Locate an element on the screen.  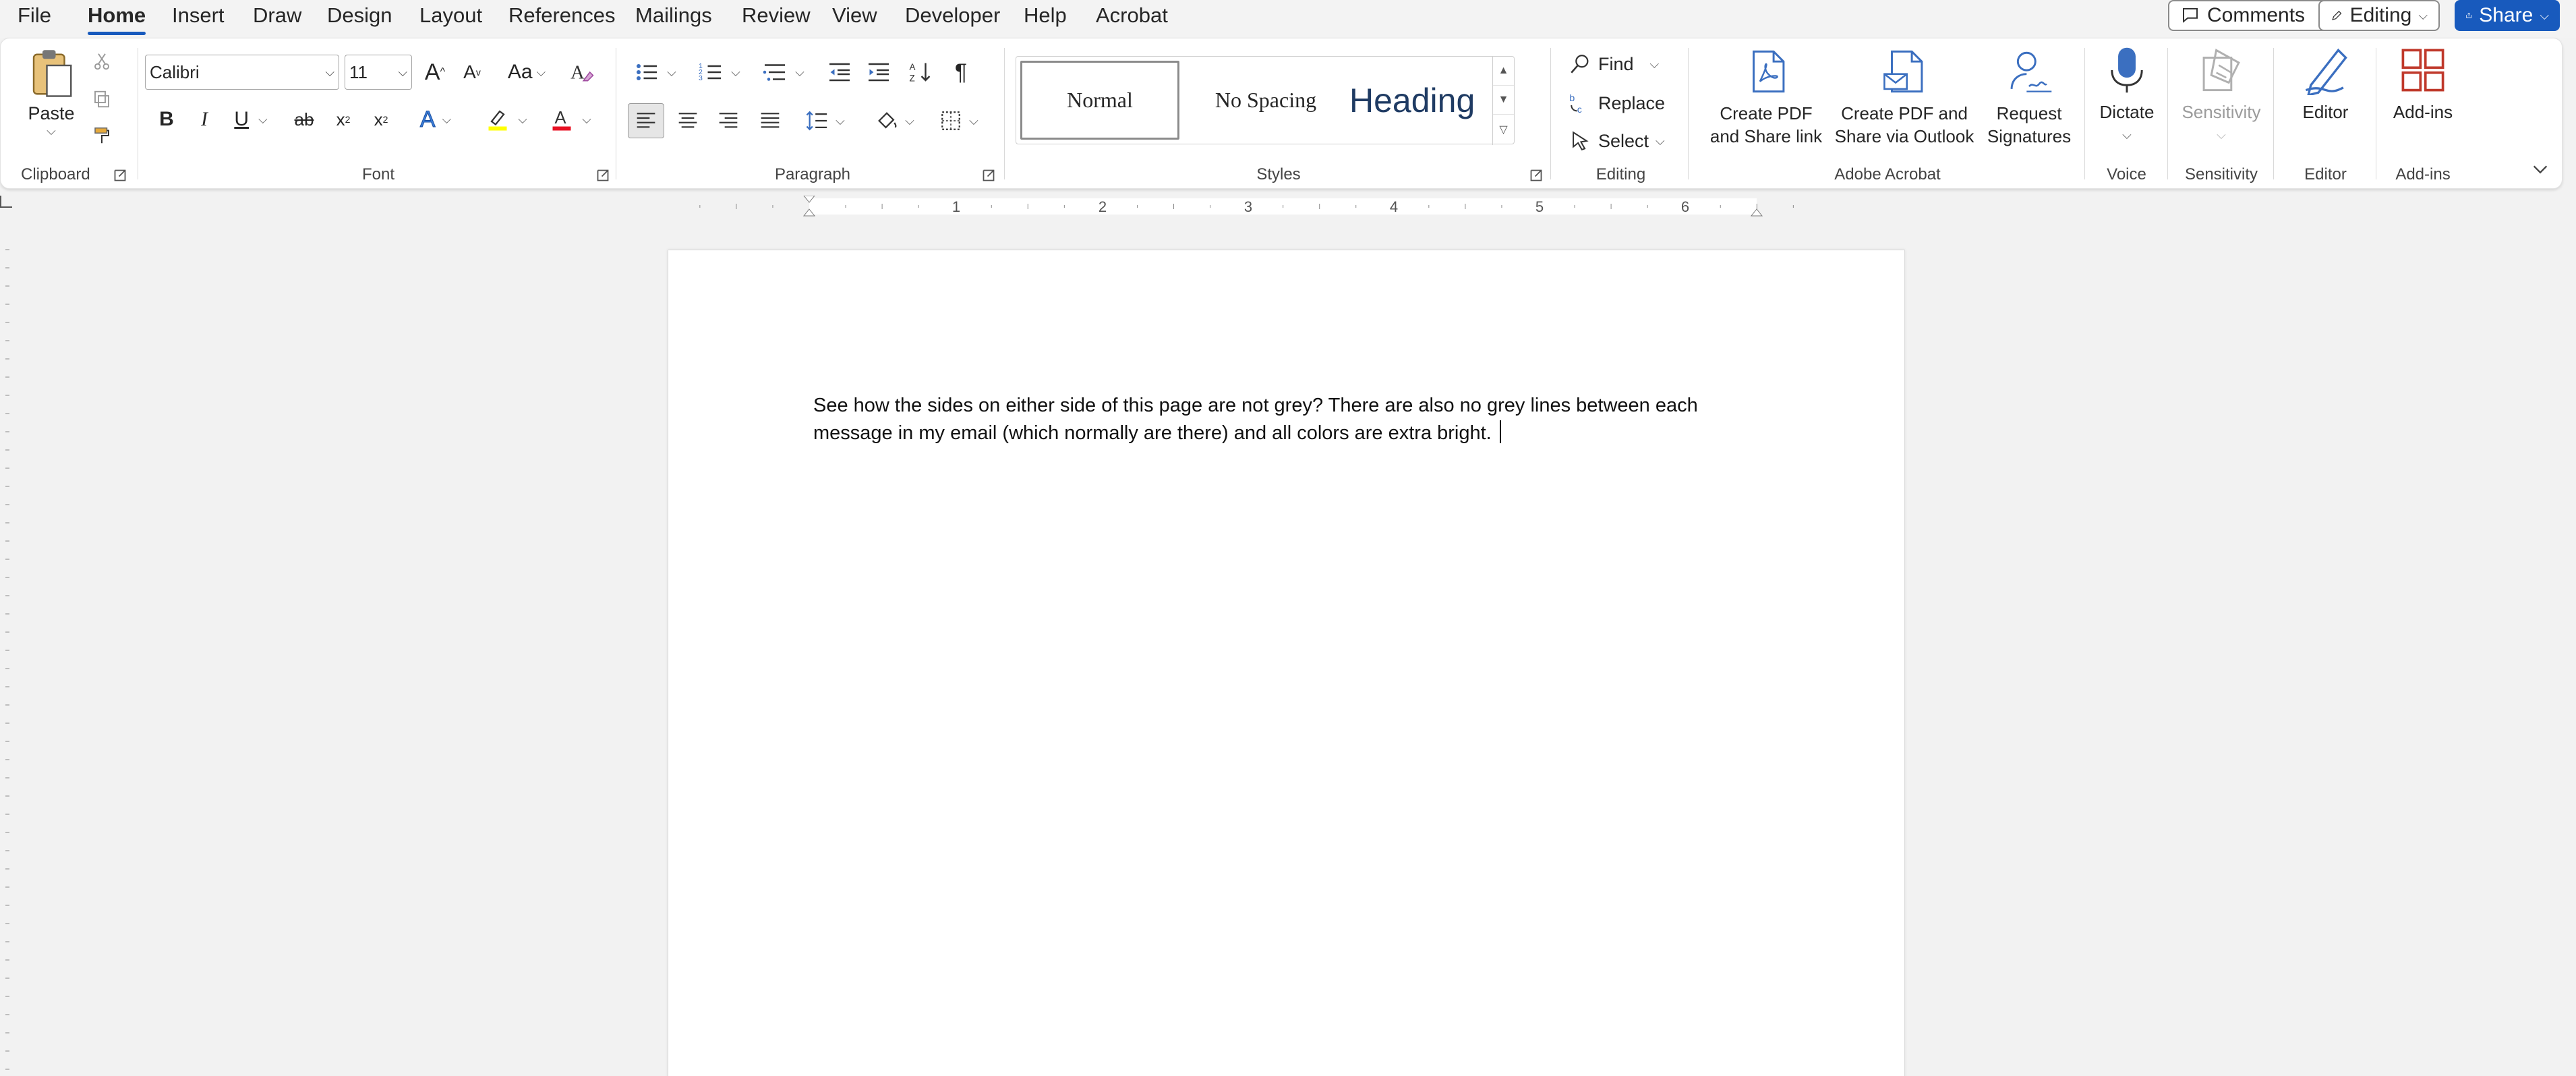
replace-button: bc Replace is located at coordinates (1617, 103).